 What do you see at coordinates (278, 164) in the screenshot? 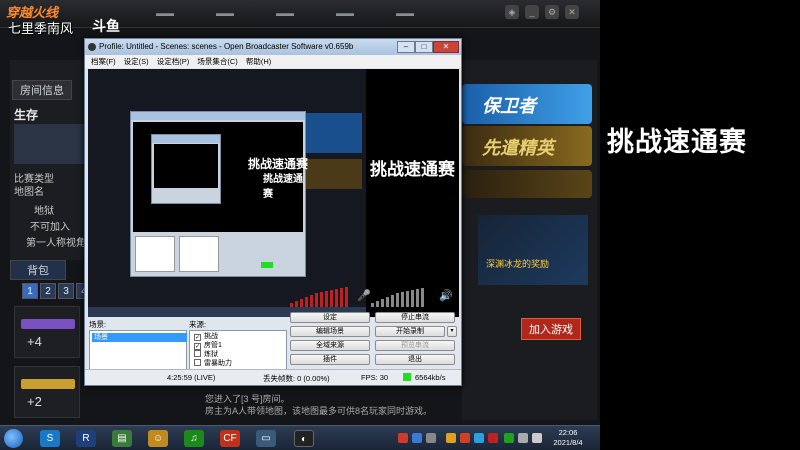
I see `preview-overlay-title: 挑战速通赛` at bounding box center [278, 164].